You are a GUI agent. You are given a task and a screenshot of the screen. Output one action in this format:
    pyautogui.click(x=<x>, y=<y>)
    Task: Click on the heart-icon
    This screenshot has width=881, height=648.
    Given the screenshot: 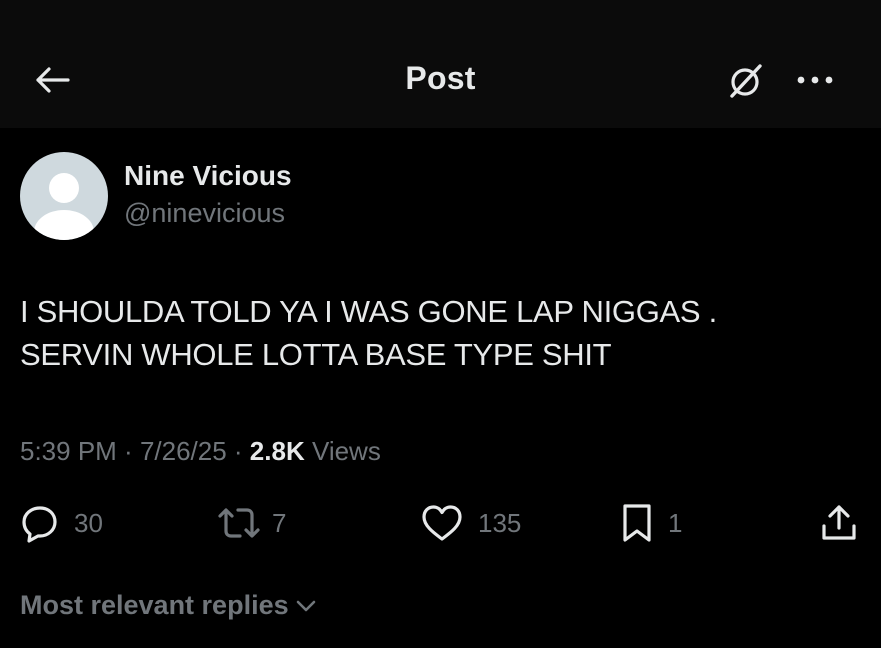 What is the action you would take?
    pyautogui.click(x=442, y=523)
    